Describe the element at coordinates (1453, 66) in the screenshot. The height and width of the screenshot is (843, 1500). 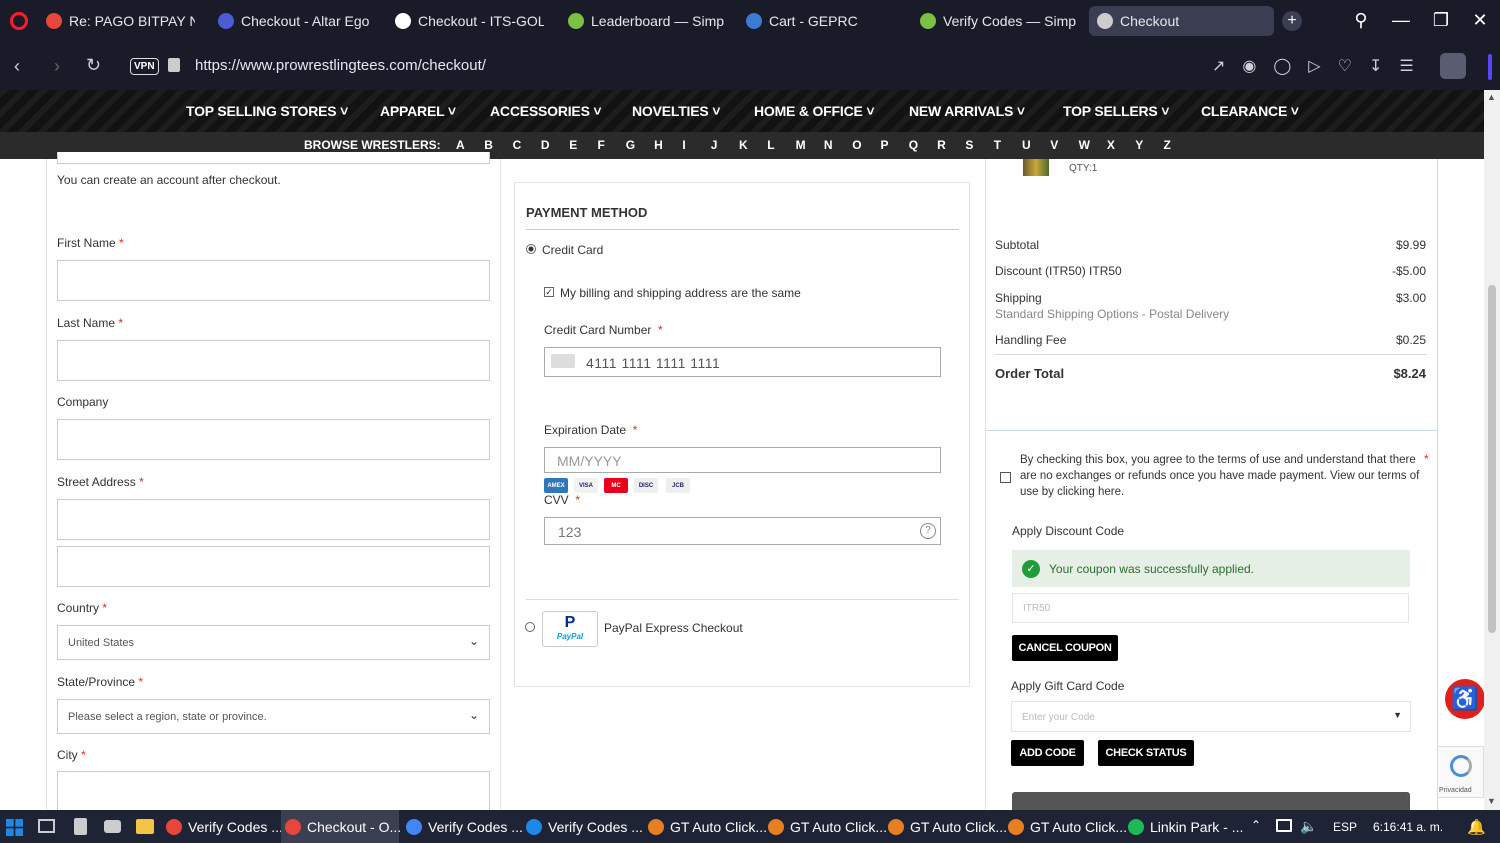
I see `profile-icon` at that location.